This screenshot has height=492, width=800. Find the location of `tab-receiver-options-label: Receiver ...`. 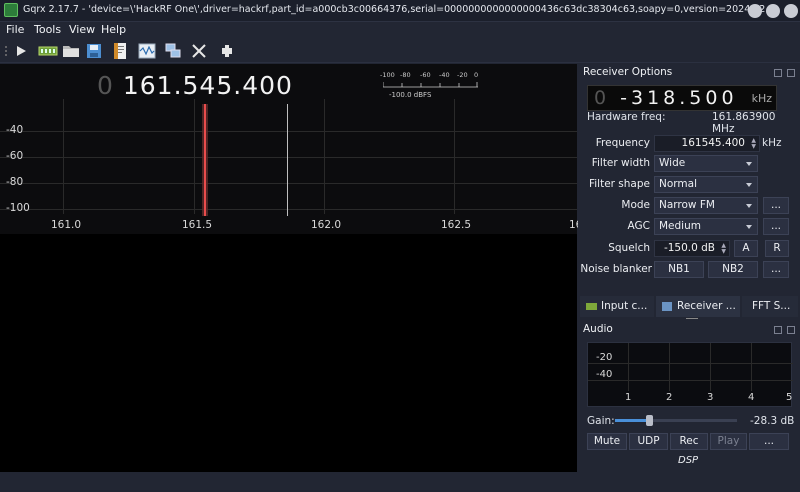

tab-receiver-options-label: Receiver ... is located at coordinates (706, 306).